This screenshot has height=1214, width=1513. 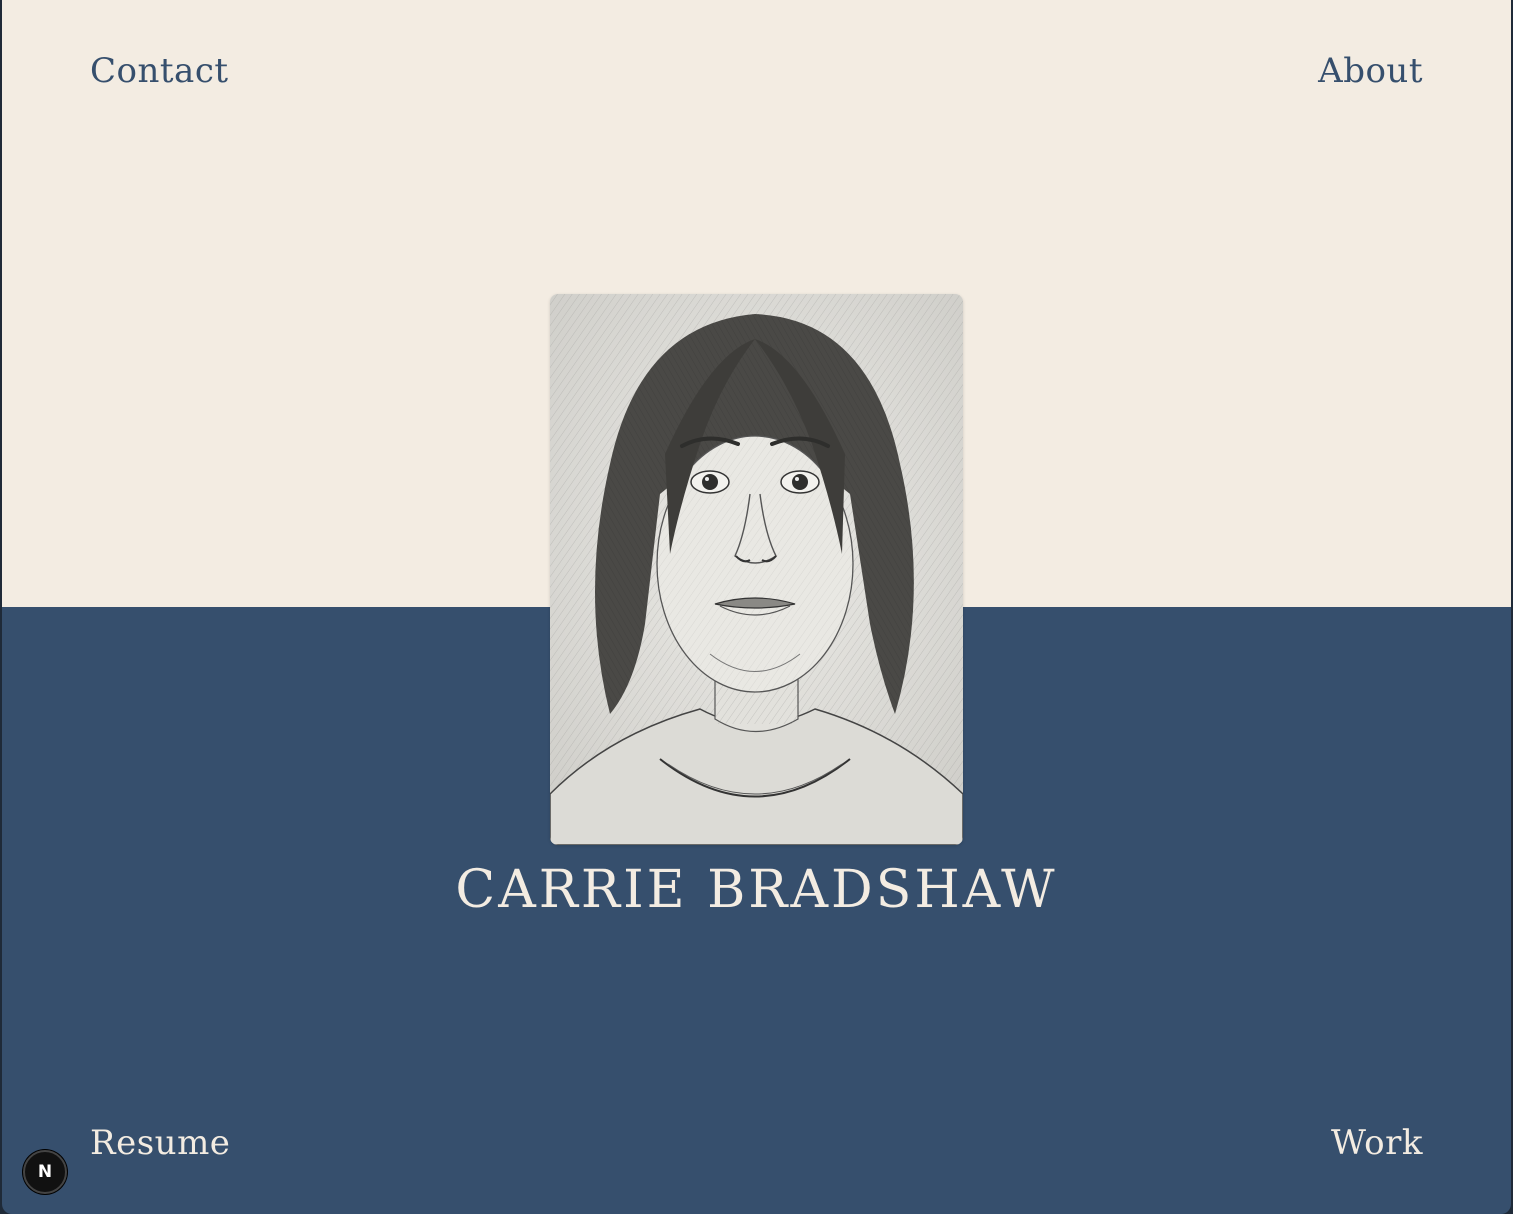 I want to click on devtools-badge-label: N, so click(x=45, y=1172).